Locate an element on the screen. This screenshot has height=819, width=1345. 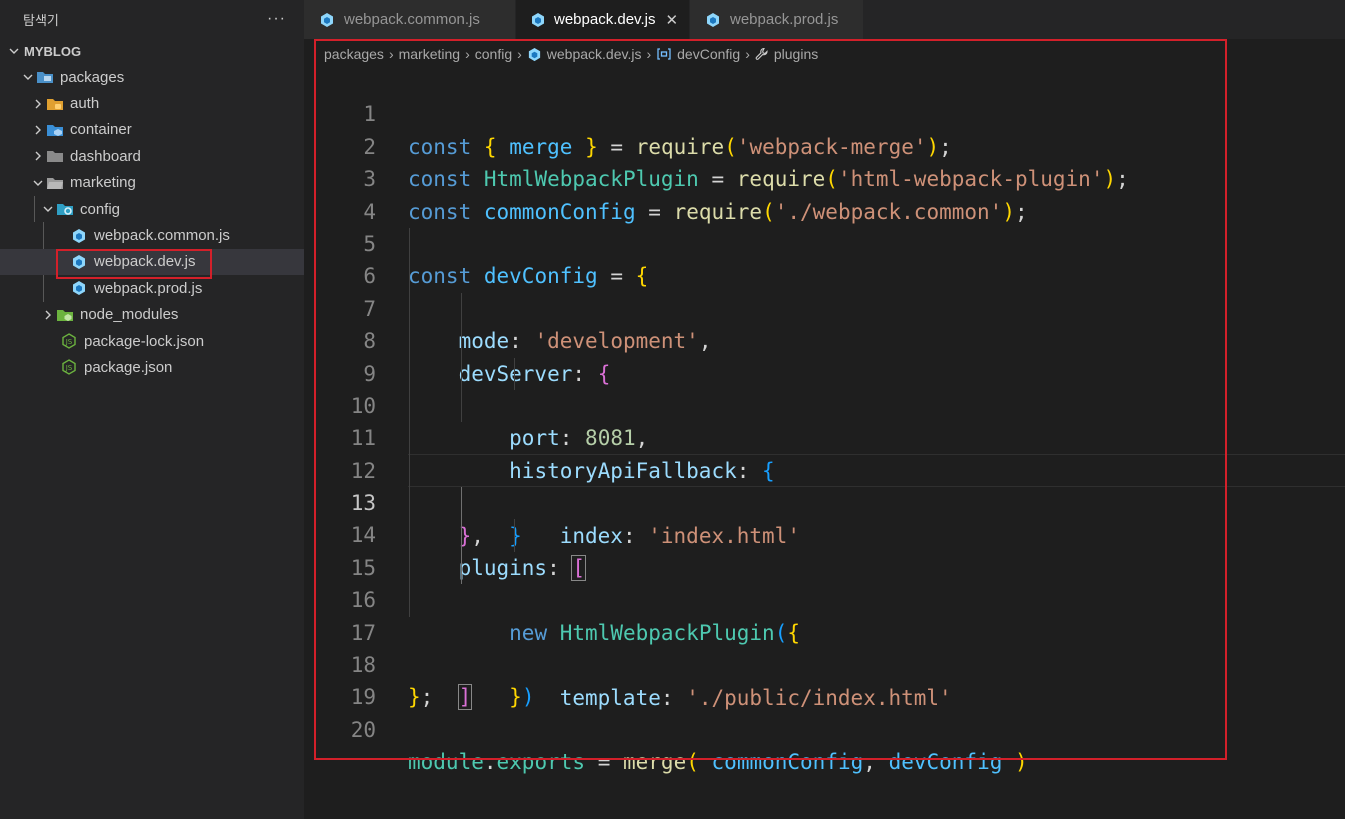
tree-item-label: packages is located at coordinates (92, 77).